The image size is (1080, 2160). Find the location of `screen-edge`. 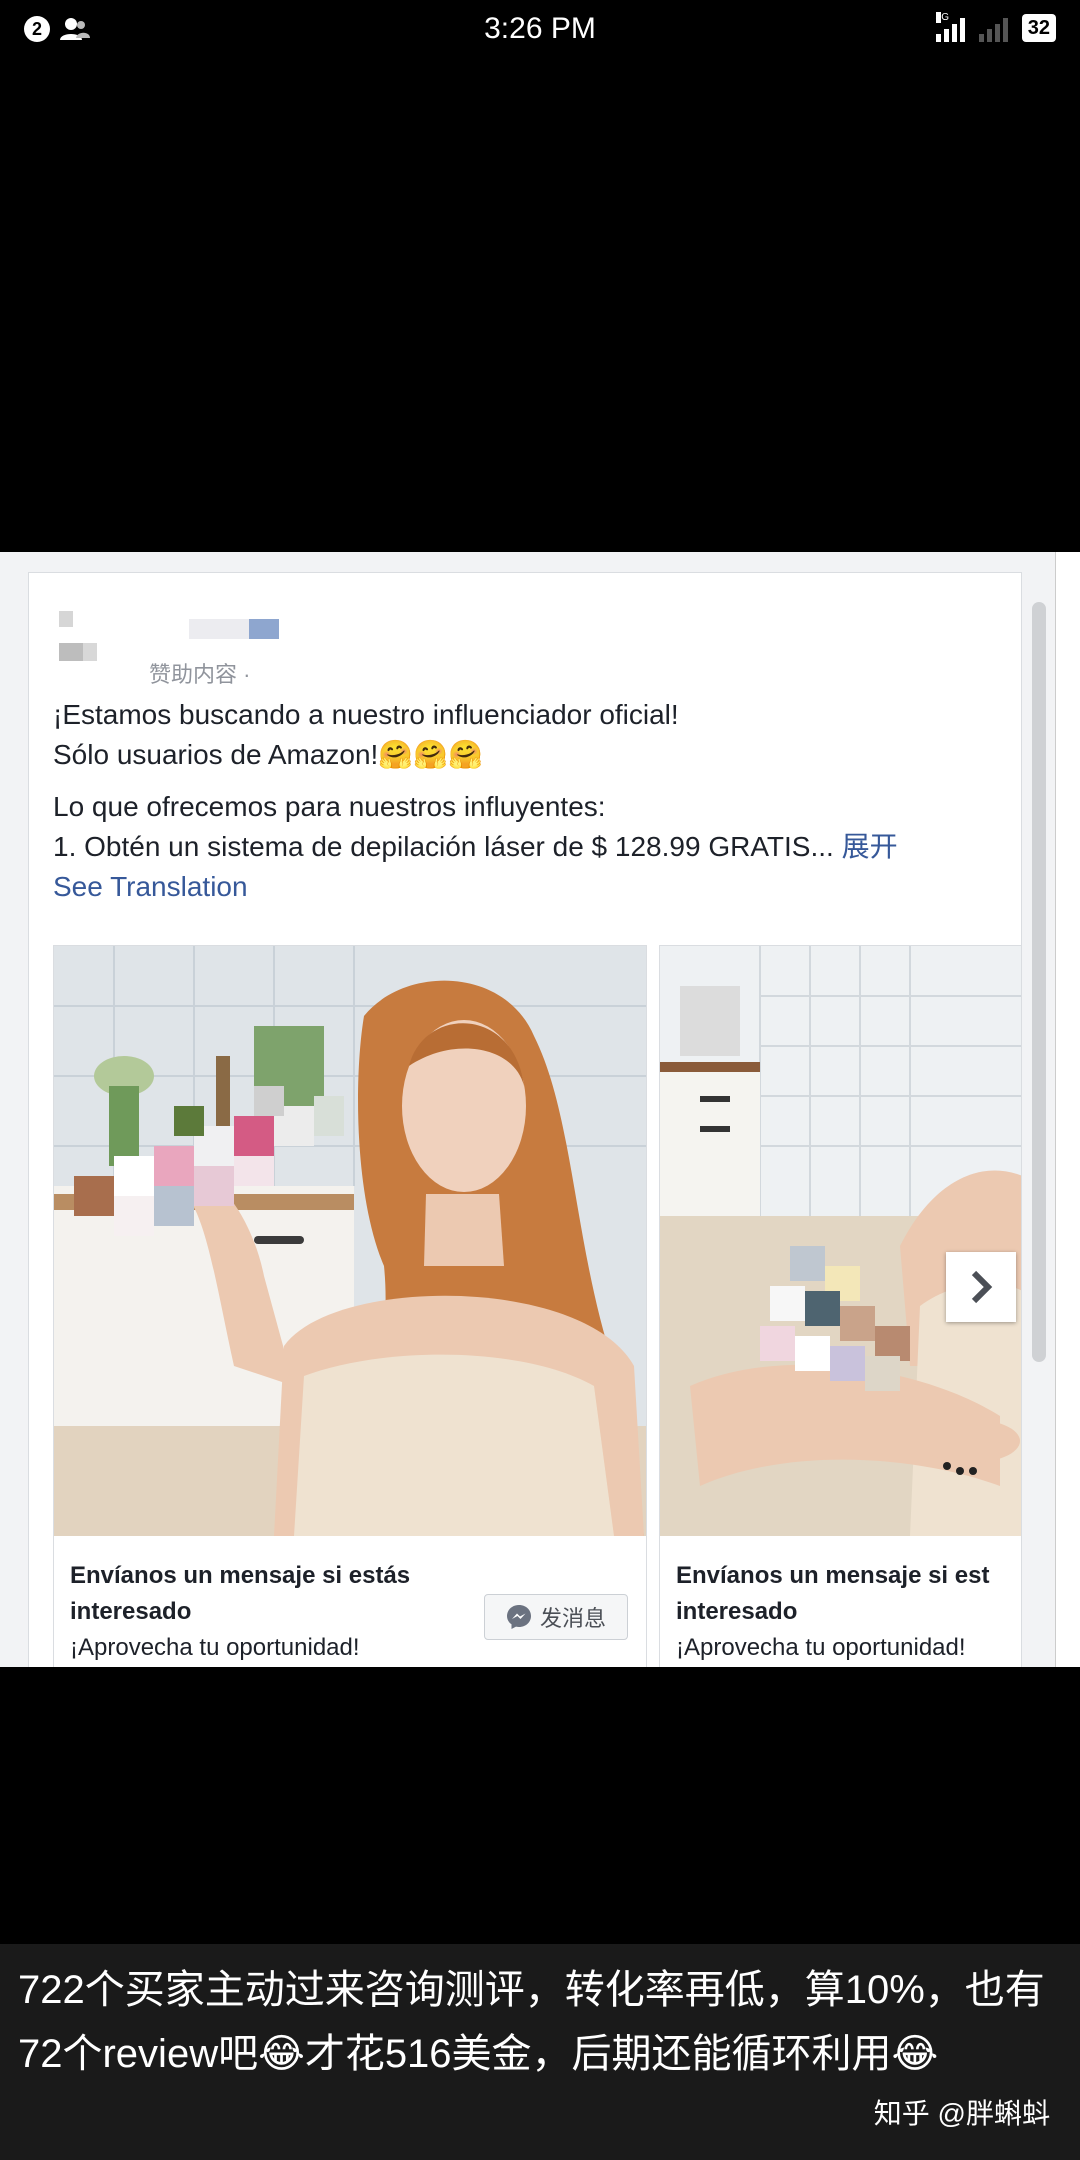

screen-edge is located at coordinates (1067, 1109).